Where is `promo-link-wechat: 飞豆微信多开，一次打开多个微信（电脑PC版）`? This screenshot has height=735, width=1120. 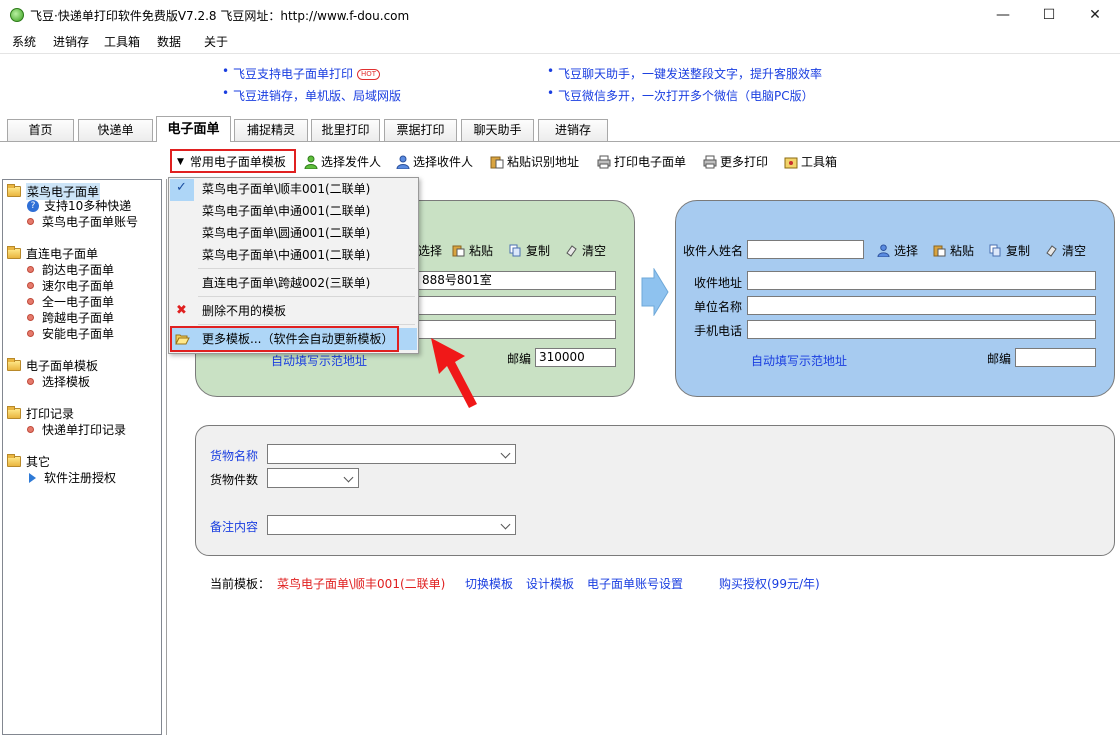
promo-link-wechat: 飞豆微信多开，一次打开多个微信（电脑PC版） is located at coordinates (686, 95).